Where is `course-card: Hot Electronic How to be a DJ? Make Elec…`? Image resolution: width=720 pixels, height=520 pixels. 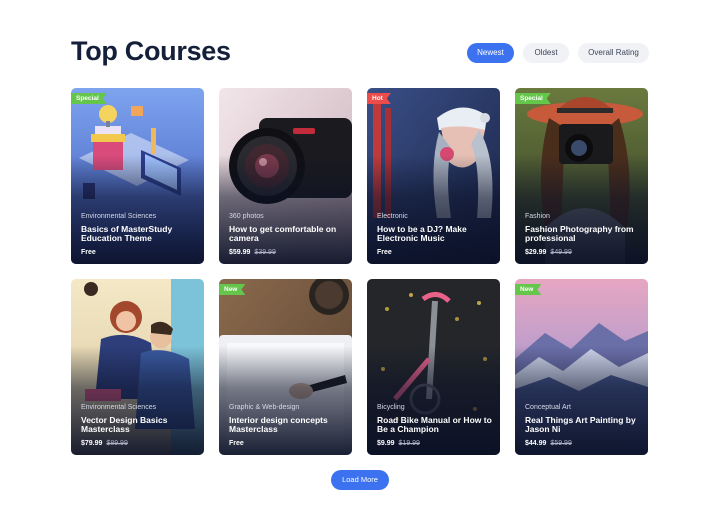
course-card: Hot Electronic How to be a DJ? Make Elec… is located at coordinates (433, 176).